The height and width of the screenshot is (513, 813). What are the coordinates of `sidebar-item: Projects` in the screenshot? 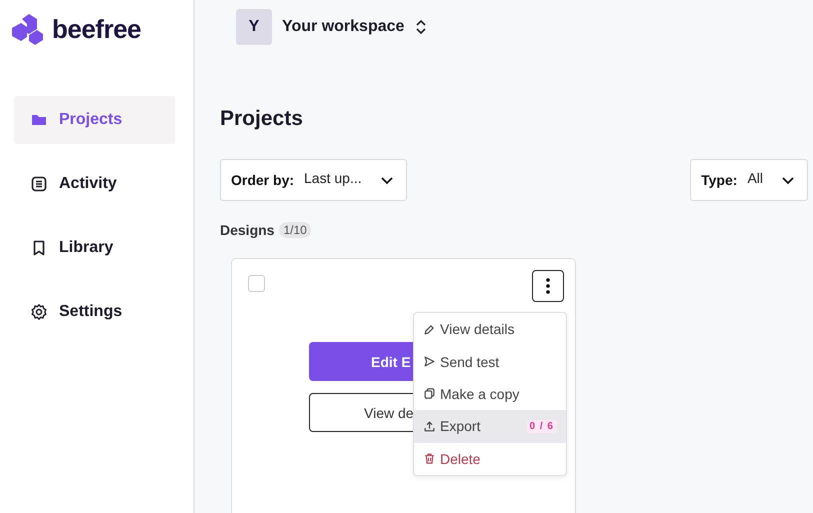 It's located at (94, 120).